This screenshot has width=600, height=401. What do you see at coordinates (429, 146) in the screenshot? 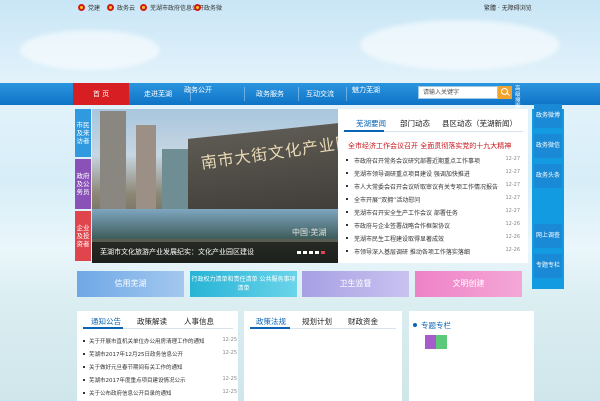
I see `headline-link: 全市经济工作会议召开 全面贯彻落实党的十九大精神` at bounding box center [429, 146].